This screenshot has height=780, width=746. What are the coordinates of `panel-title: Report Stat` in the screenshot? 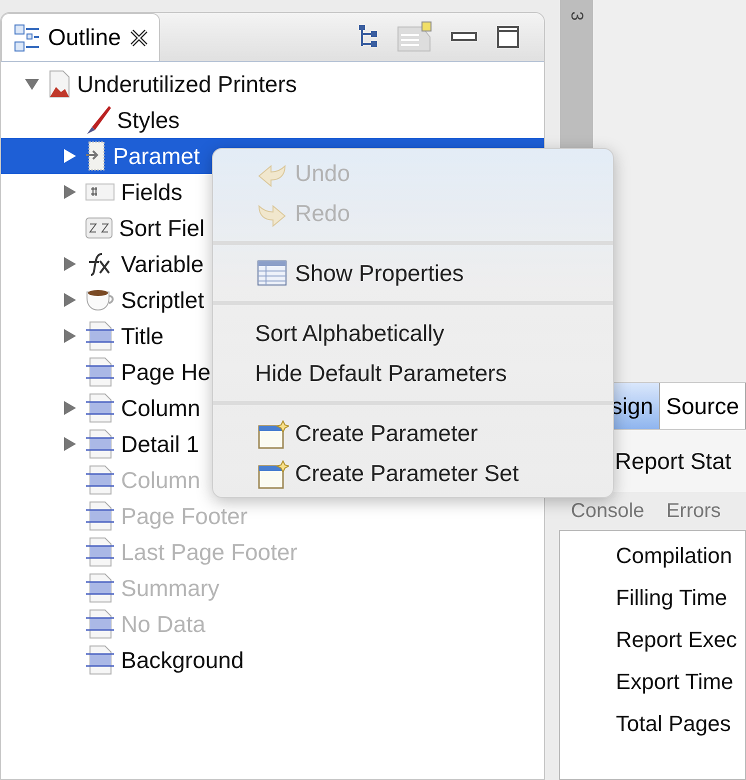 It's located at (673, 461).